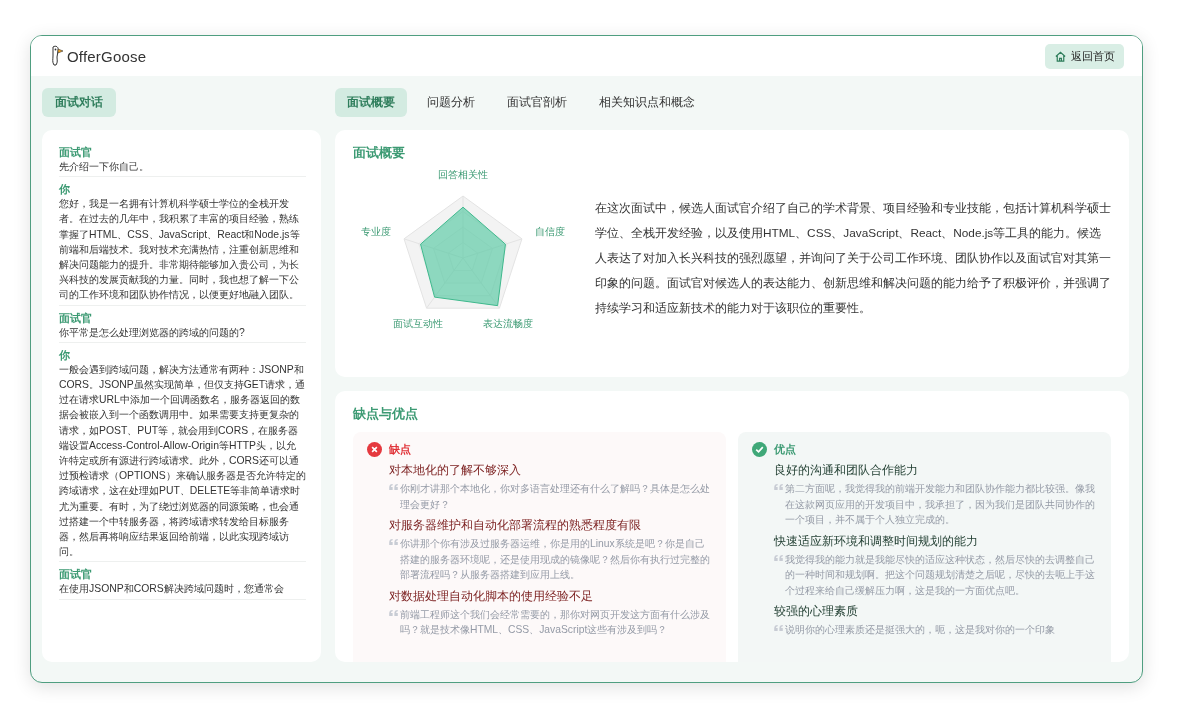  Describe the element at coordinates (375, 231) in the screenshot. I see `radar-axis-label: 专业度` at that location.